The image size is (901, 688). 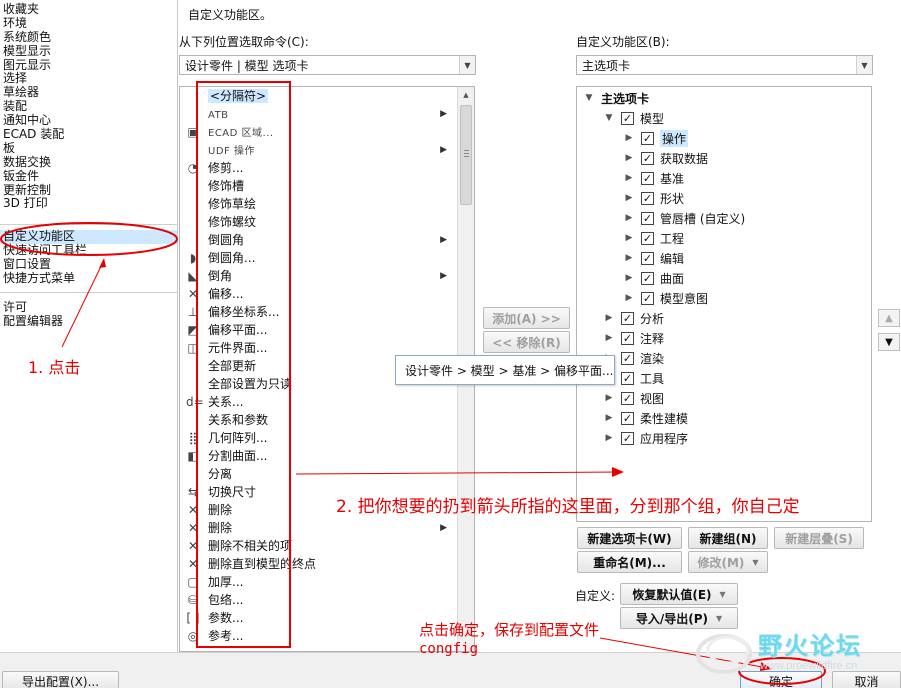 I want to click on tree-group-item: ▶ ✓ 形状, so click(x=653, y=198).